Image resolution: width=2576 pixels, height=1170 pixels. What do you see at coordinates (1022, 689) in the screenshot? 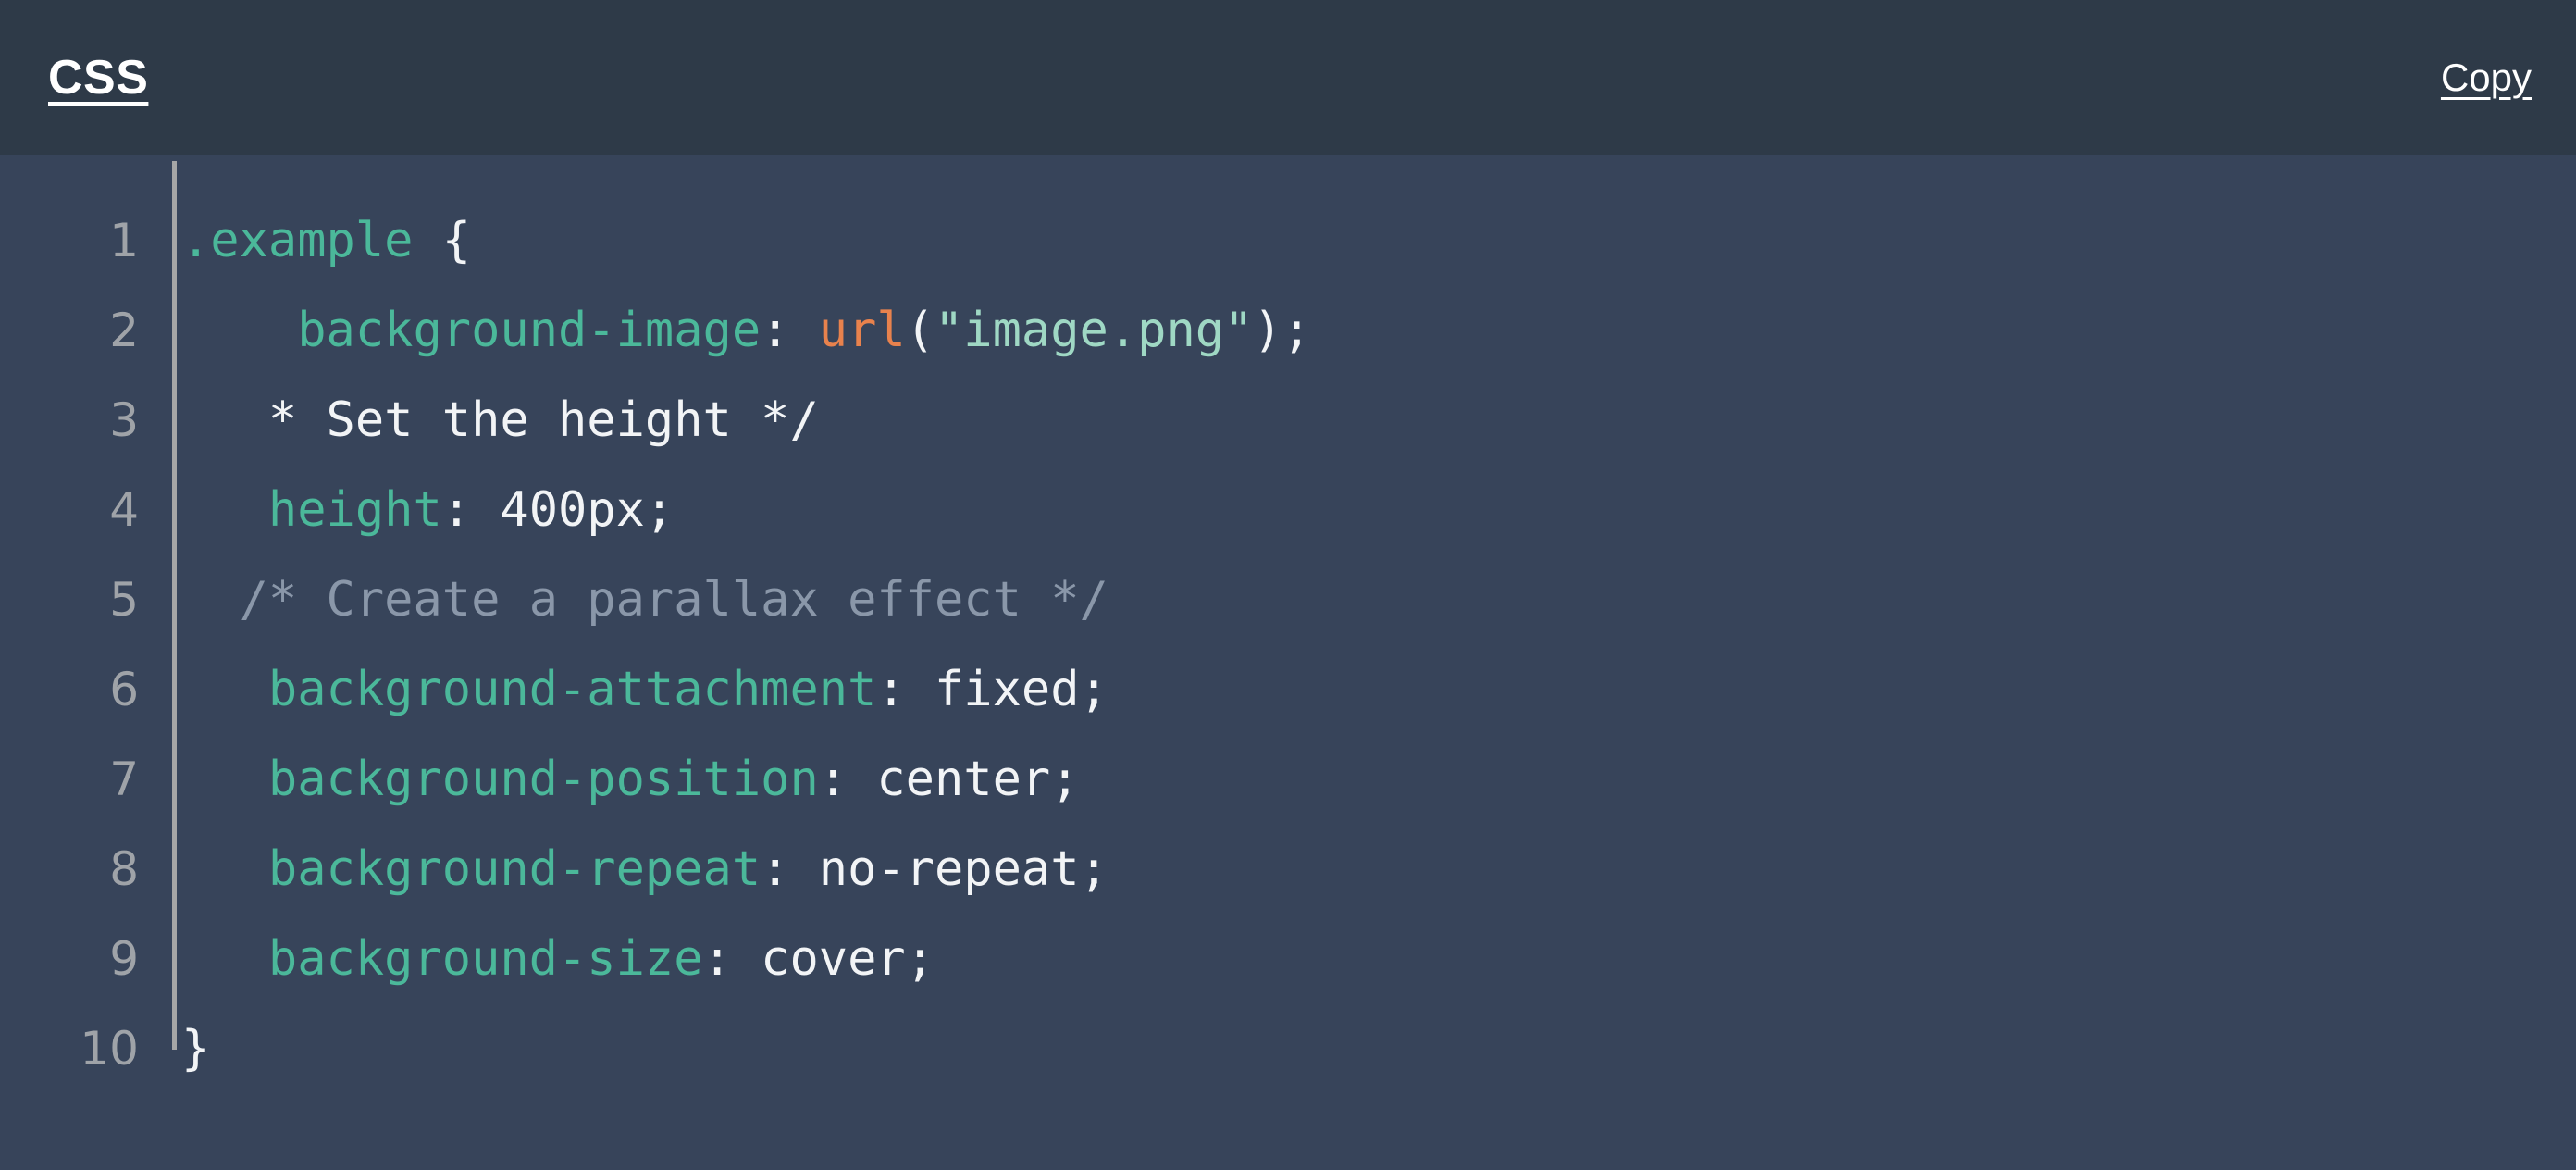
I see `code-token-value: fixed;` at bounding box center [1022, 689].